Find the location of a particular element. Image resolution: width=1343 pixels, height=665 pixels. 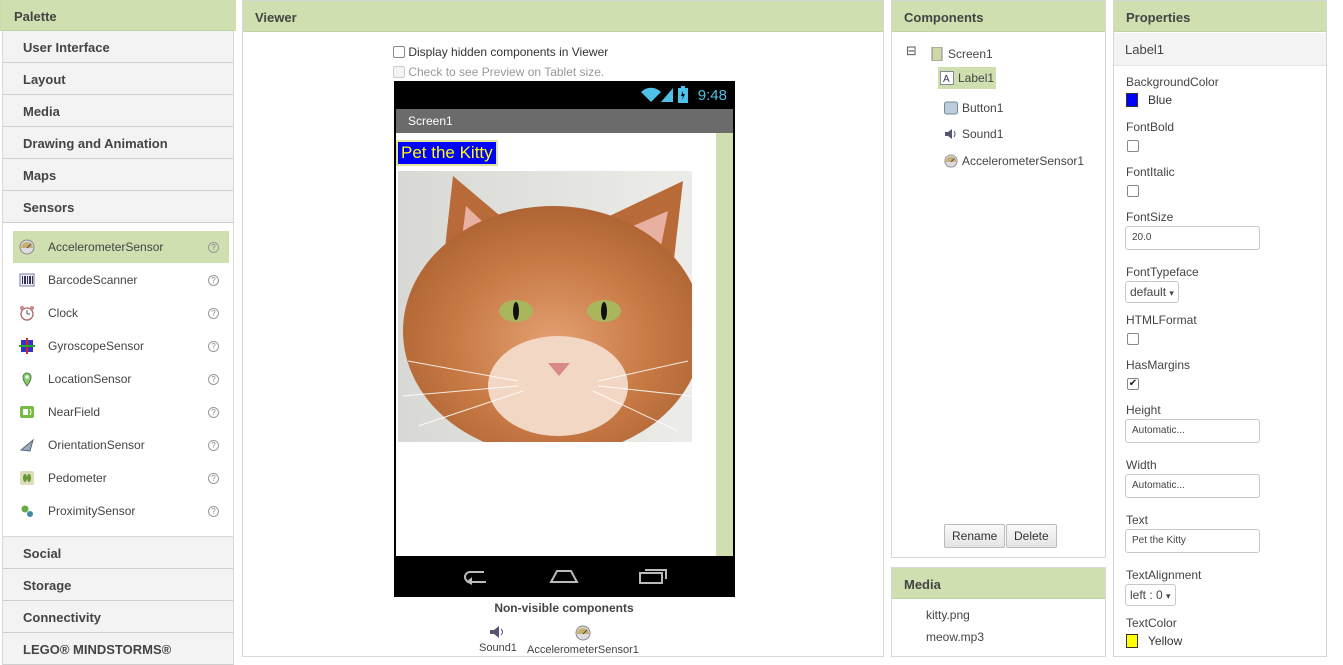

selected-component-name: Label1 is located at coordinates (1220, 49).